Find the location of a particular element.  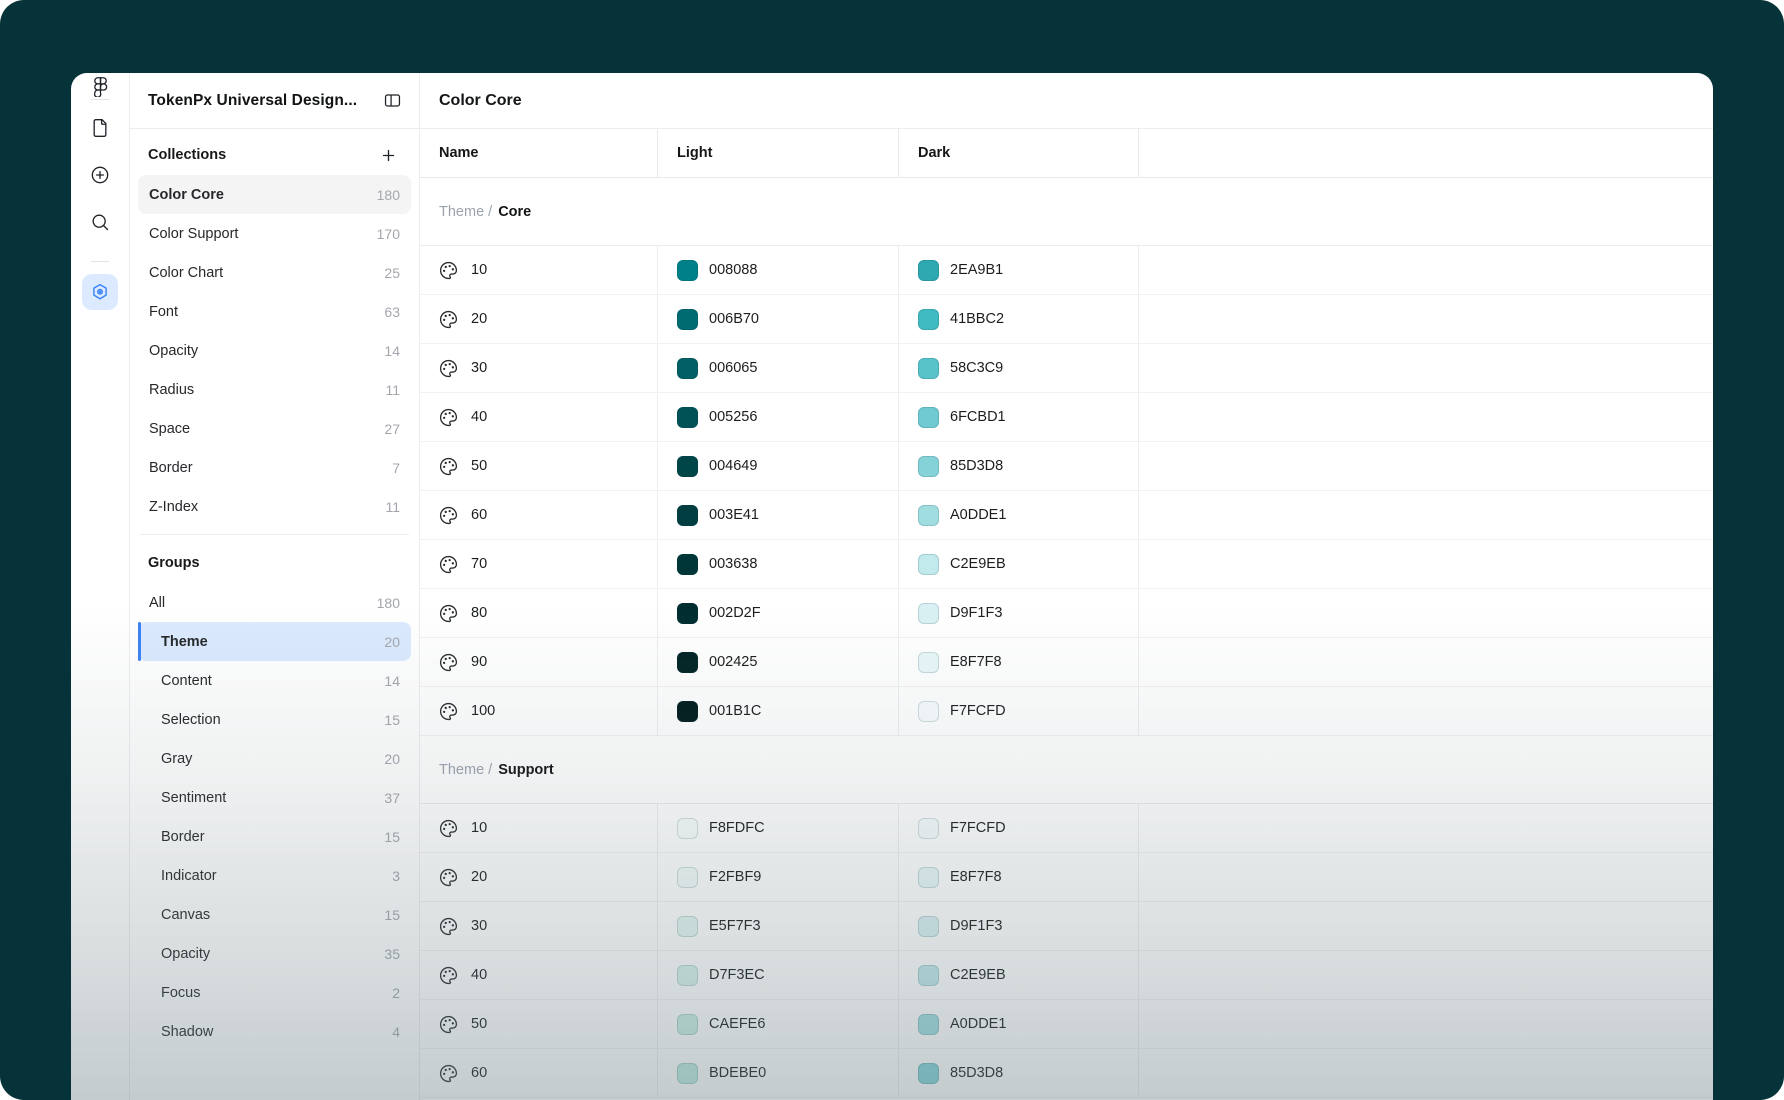

collection-item-opacity: Opacity 14 is located at coordinates (274, 350).